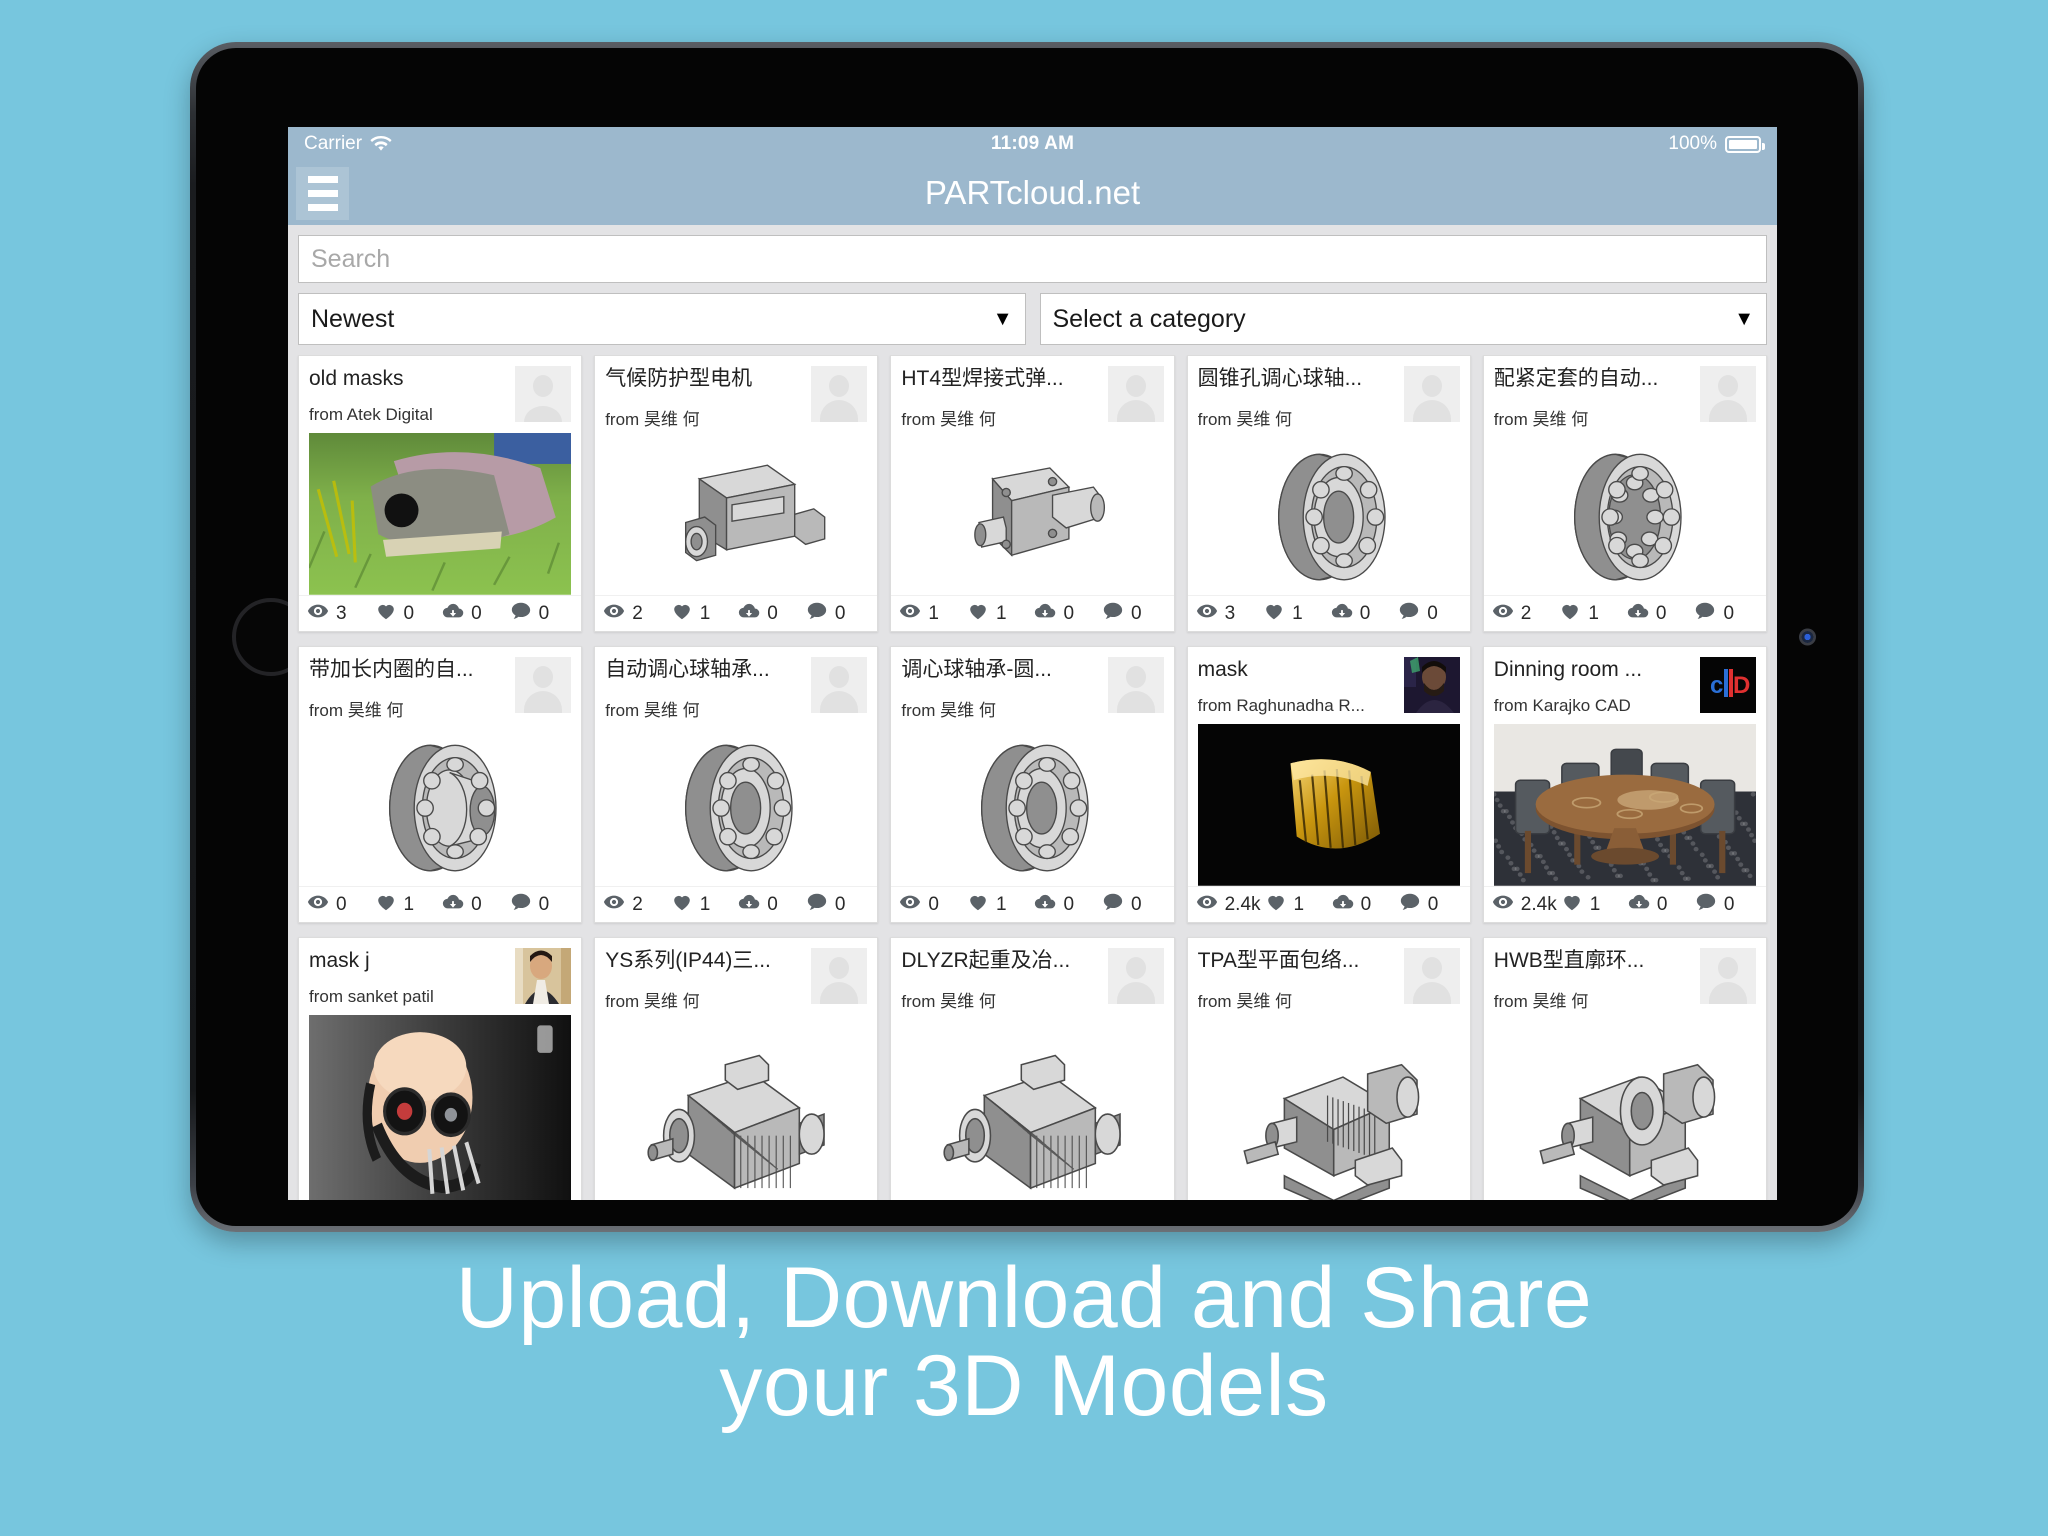 This screenshot has width=2048, height=1536. Describe the element at coordinates (440, 493) in the screenshot. I see `model-card: old masks from Atek Digital 3 0 0 0` at that location.